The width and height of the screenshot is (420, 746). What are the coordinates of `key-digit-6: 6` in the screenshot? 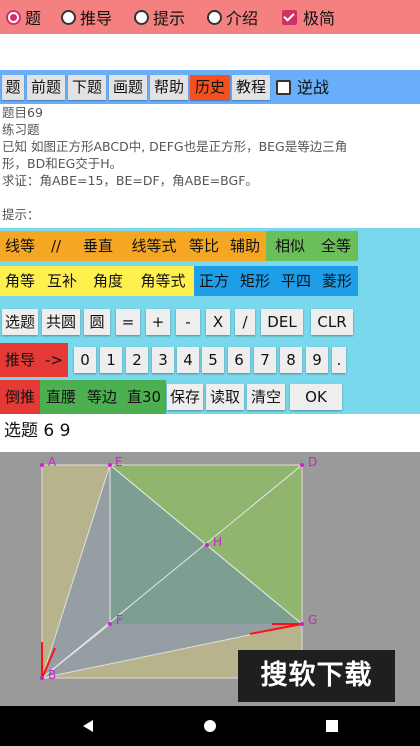 It's located at (239, 360).